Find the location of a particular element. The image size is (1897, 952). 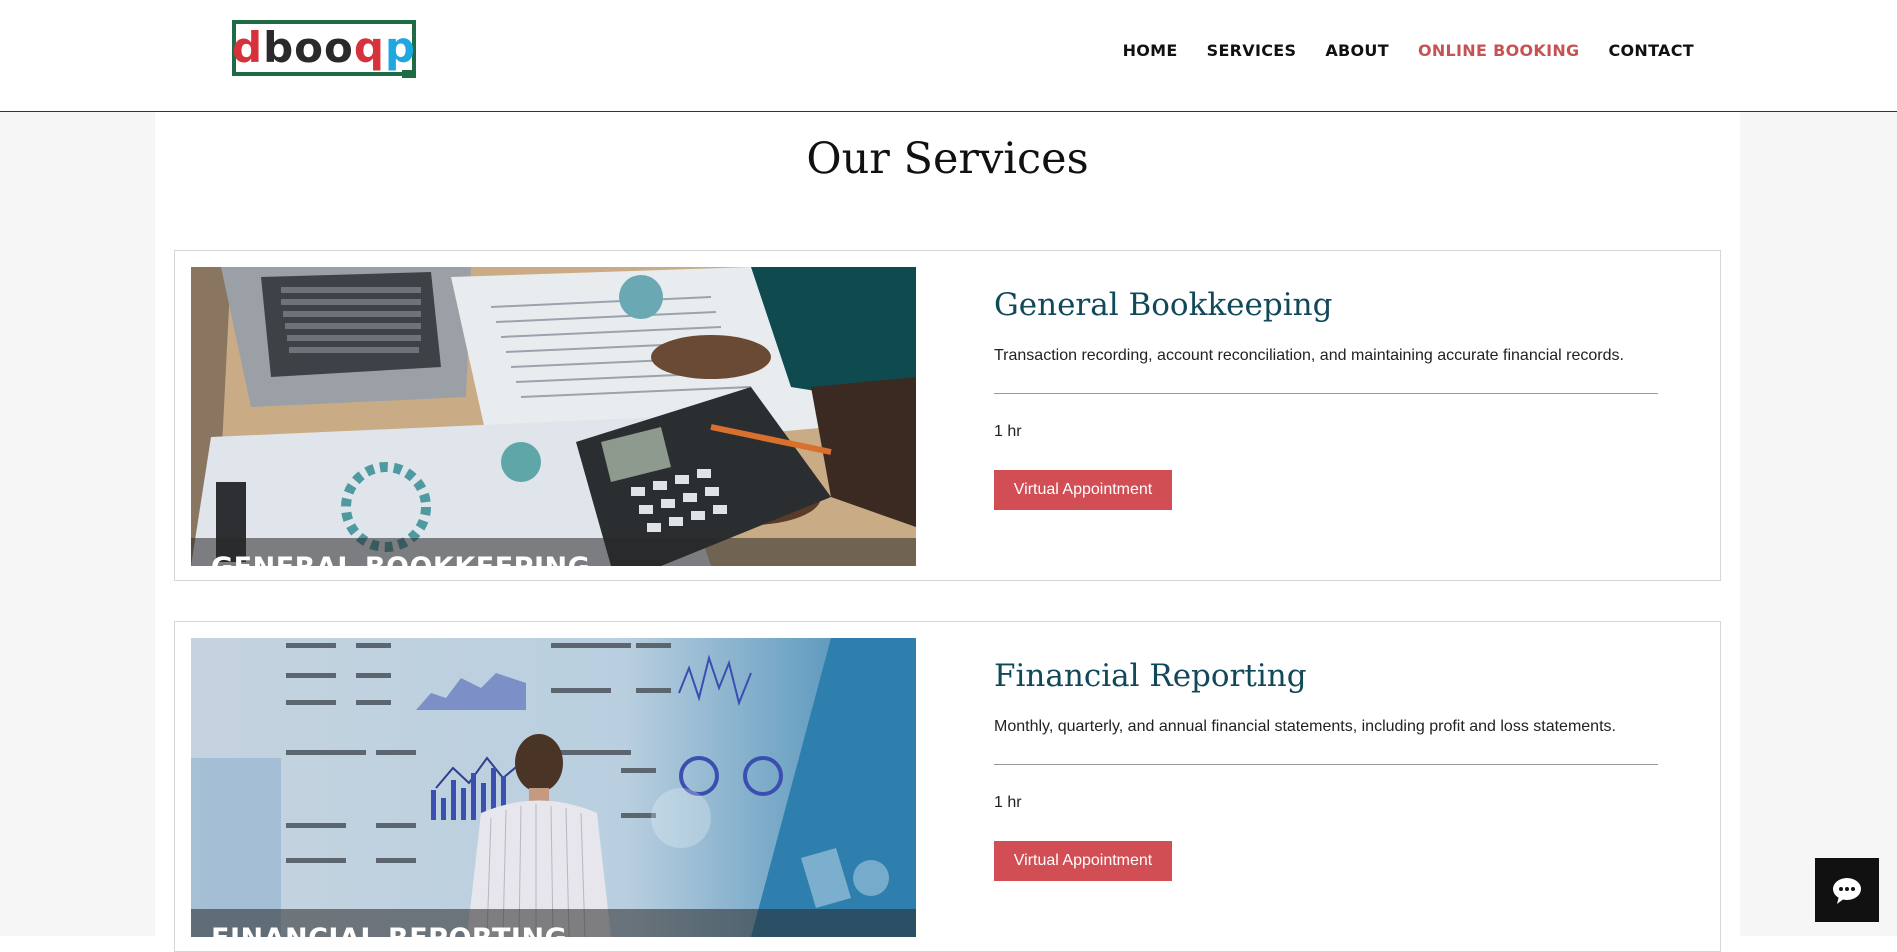

image-caption: FINANCIAL REPORTING is located at coordinates (389, 930).